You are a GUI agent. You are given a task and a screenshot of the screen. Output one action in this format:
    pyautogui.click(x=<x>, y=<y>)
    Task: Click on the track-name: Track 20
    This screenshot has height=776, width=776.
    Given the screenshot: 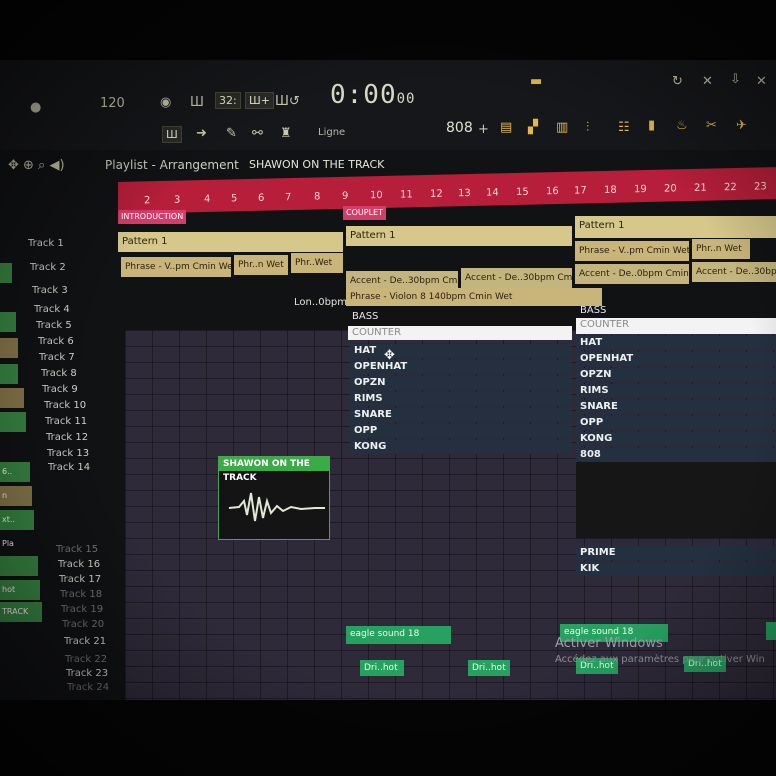 What is the action you would take?
    pyautogui.click(x=83, y=624)
    